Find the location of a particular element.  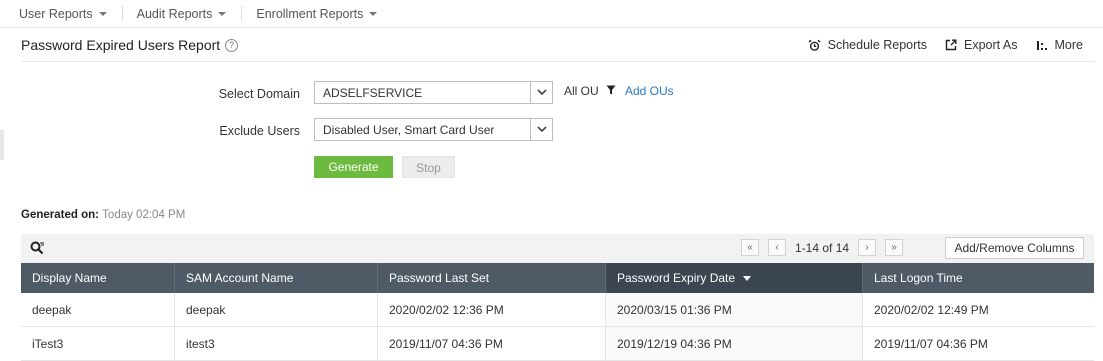

cell-display-name: iTest3 is located at coordinates (98, 343).